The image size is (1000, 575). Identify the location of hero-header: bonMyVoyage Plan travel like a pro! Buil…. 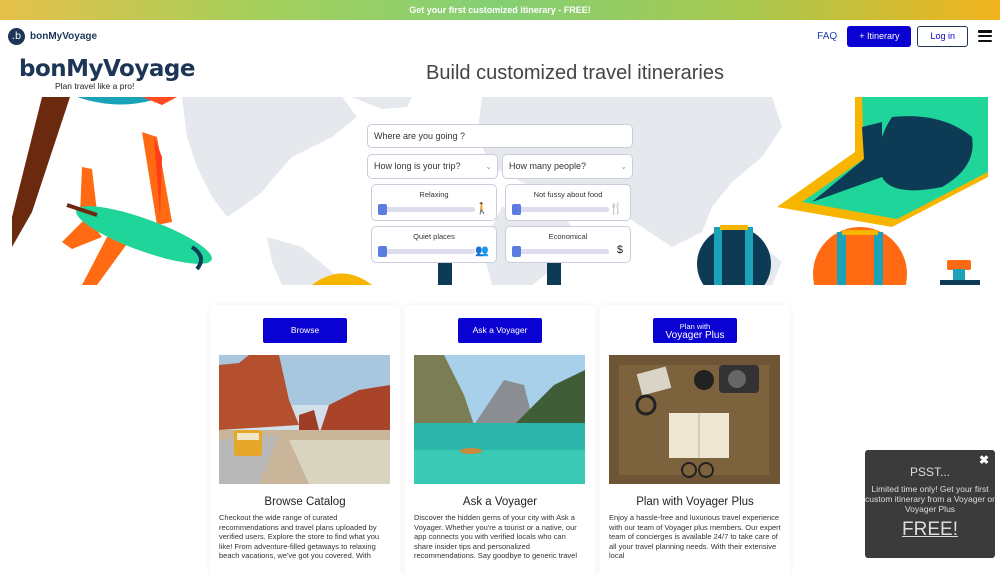
(500, 74).